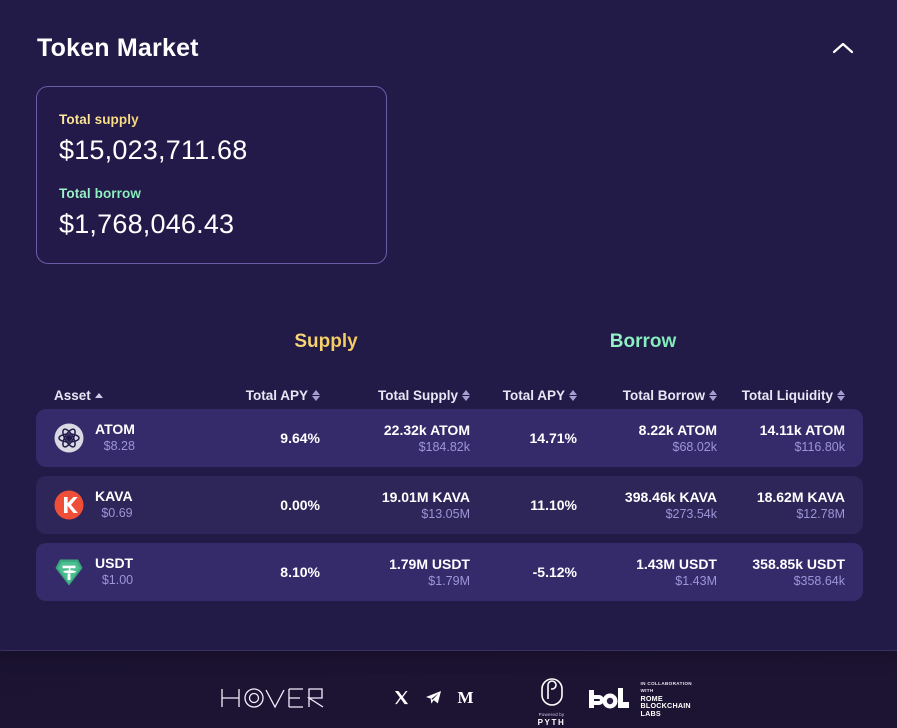 This screenshot has height=728, width=897. Describe the element at coordinates (553, 438) in the screenshot. I see `borrow-apy-value: 14.71%` at that location.